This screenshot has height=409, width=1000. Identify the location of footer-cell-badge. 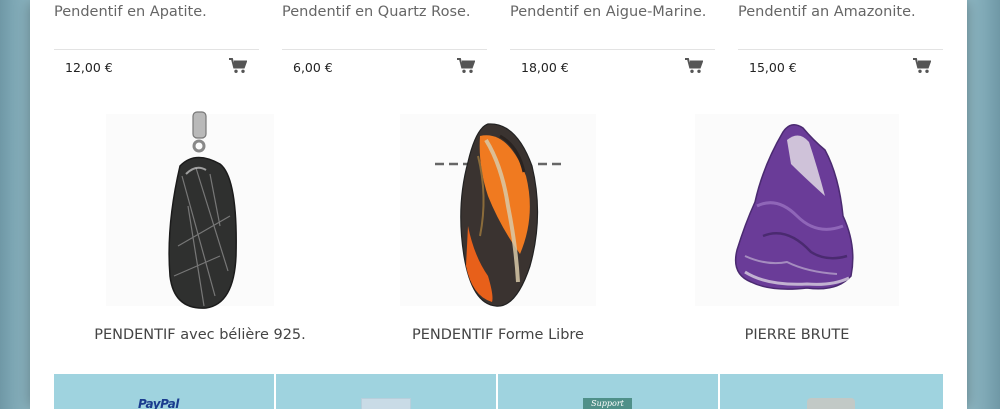
(830, 391).